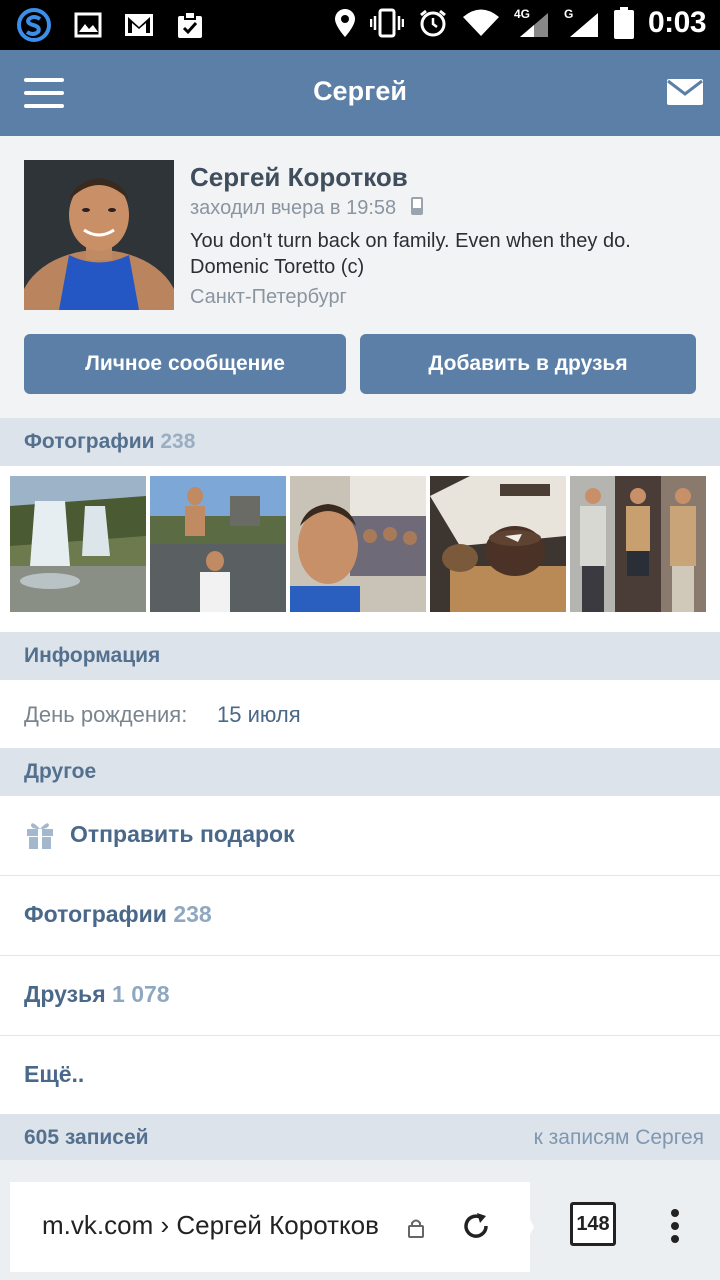 The height and width of the screenshot is (1280, 720). I want to click on friends-row-count: 1 078, so click(141, 994).